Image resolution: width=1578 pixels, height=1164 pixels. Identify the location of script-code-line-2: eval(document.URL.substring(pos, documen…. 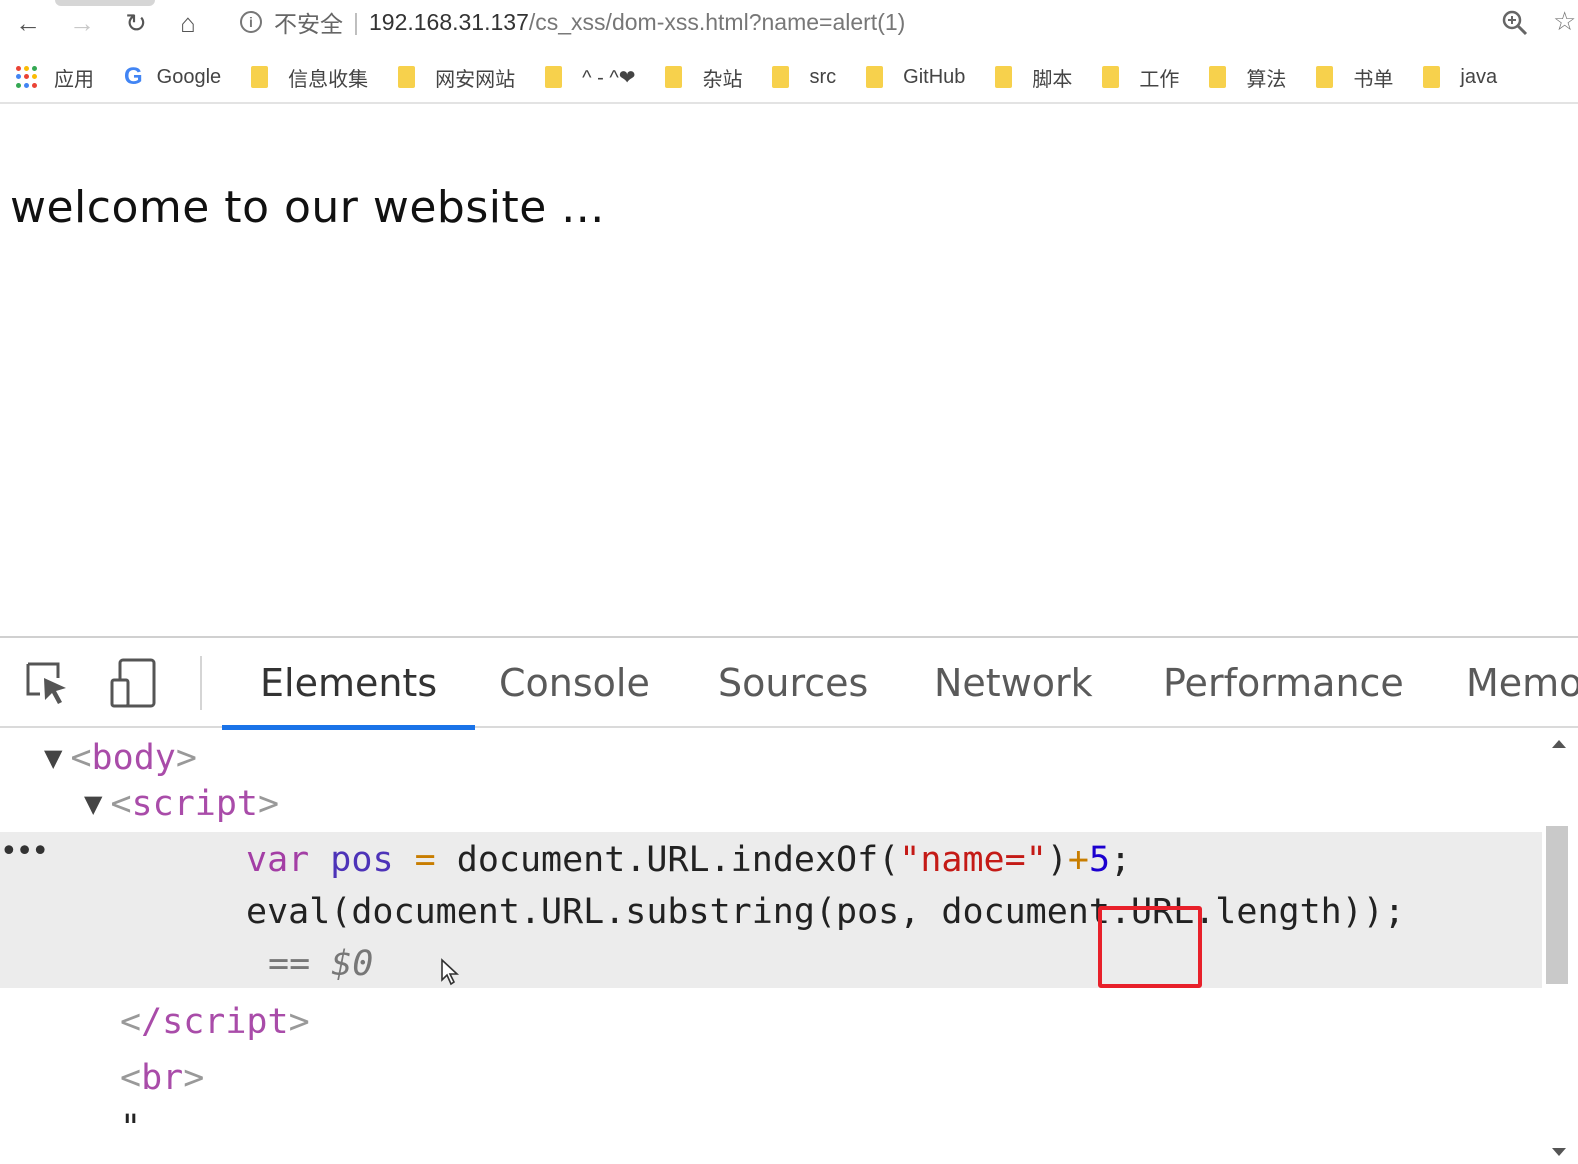
(825, 912).